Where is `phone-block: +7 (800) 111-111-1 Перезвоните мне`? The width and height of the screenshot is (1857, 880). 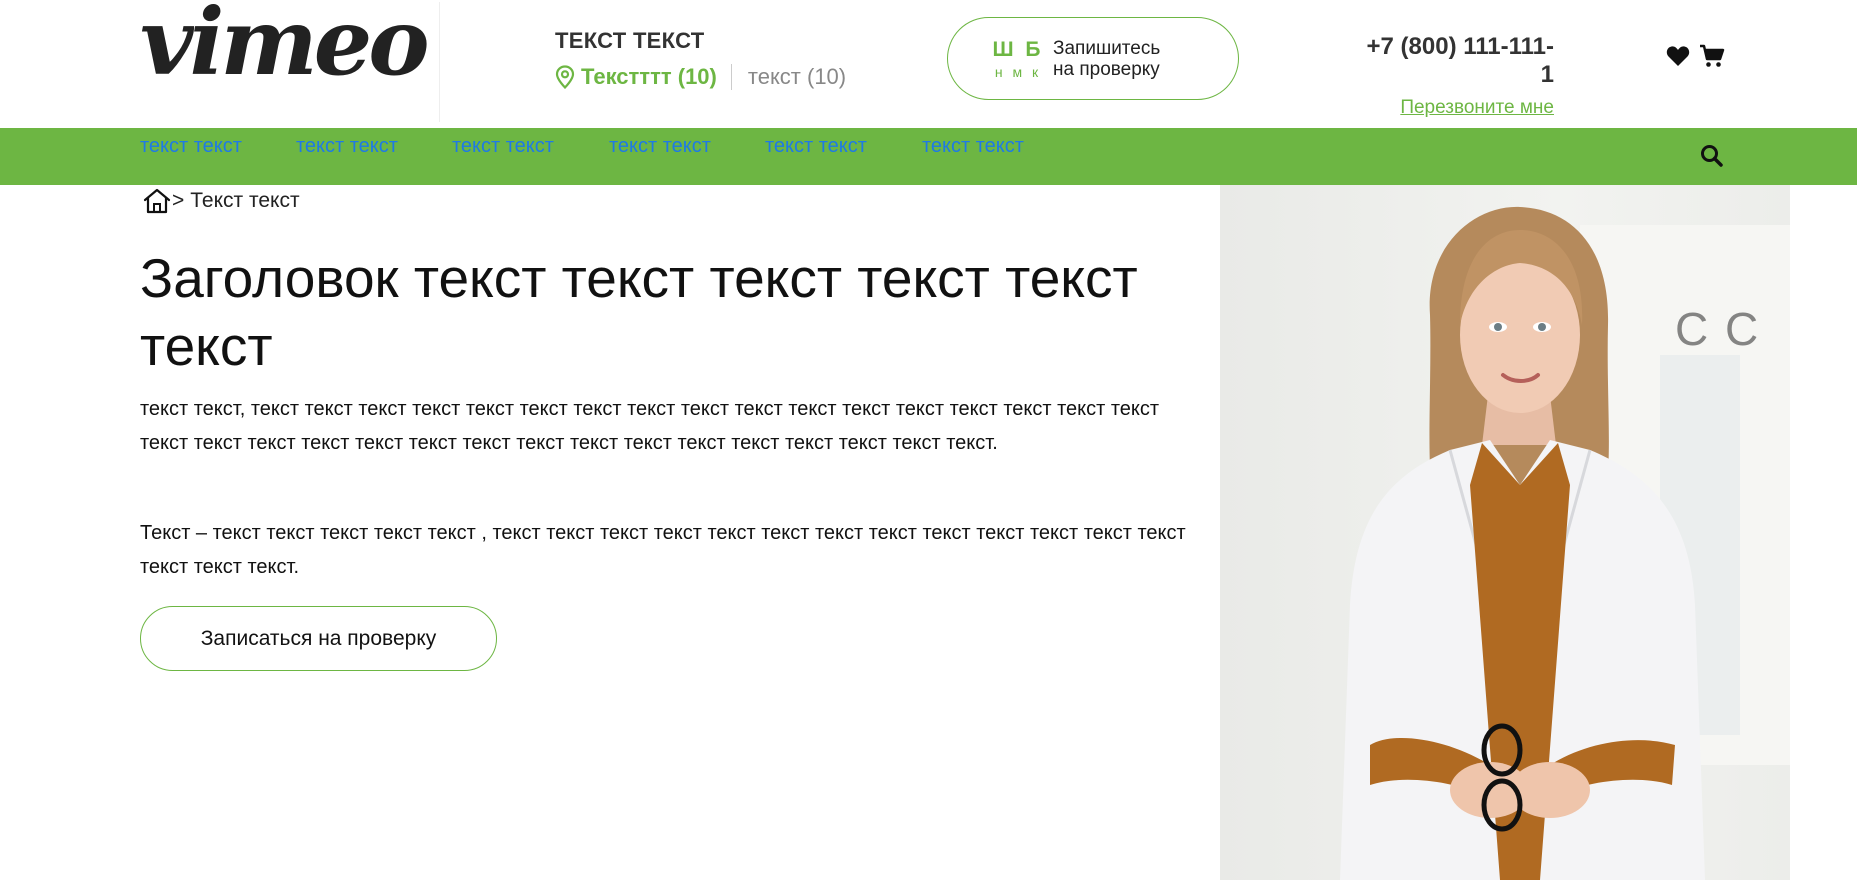 phone-block: +7 (800) 111-111-1 Перезвоните мне is located at coordinates (1454, 76).